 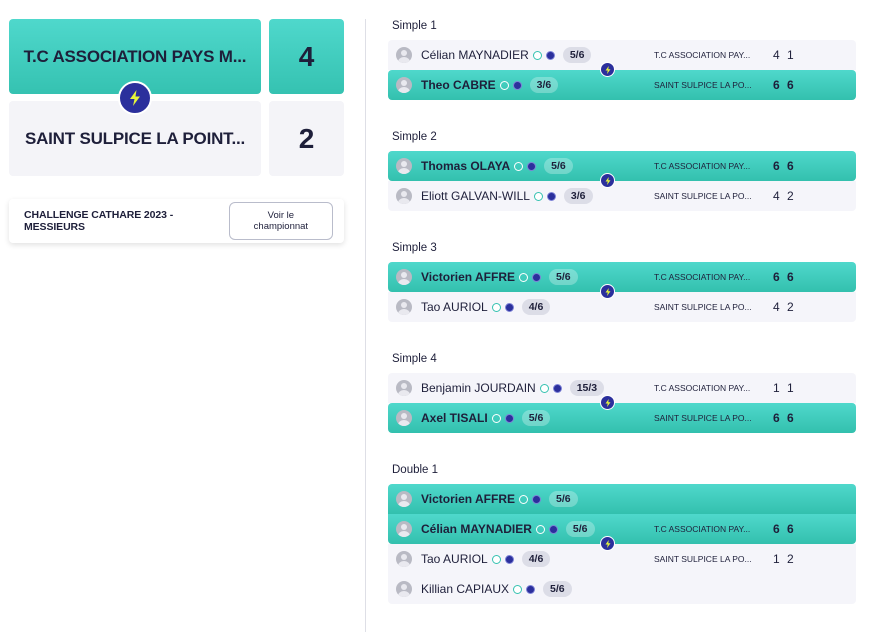 I want to click on panel-divider, so click(x=365, y=325).